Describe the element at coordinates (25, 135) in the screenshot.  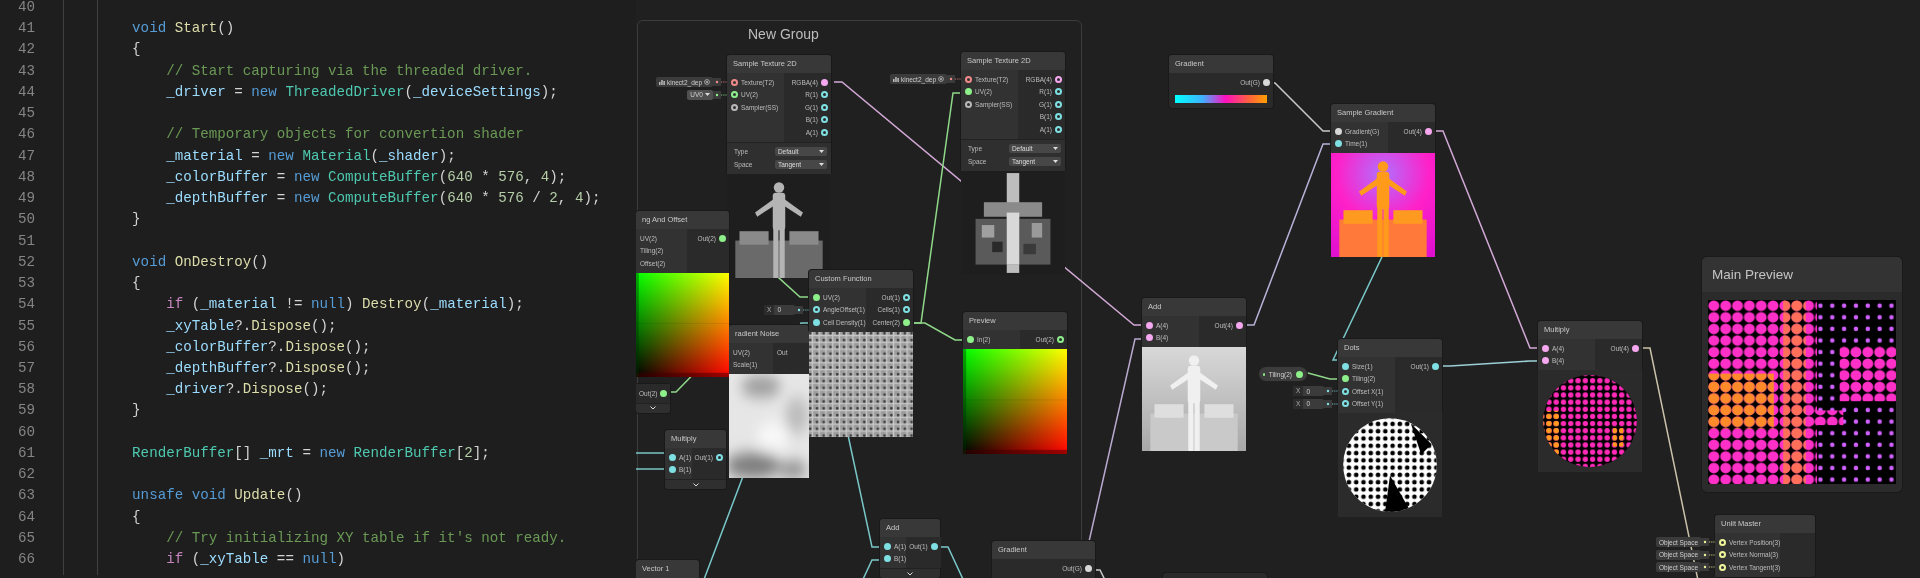
I see `line-number: 46` at that location.